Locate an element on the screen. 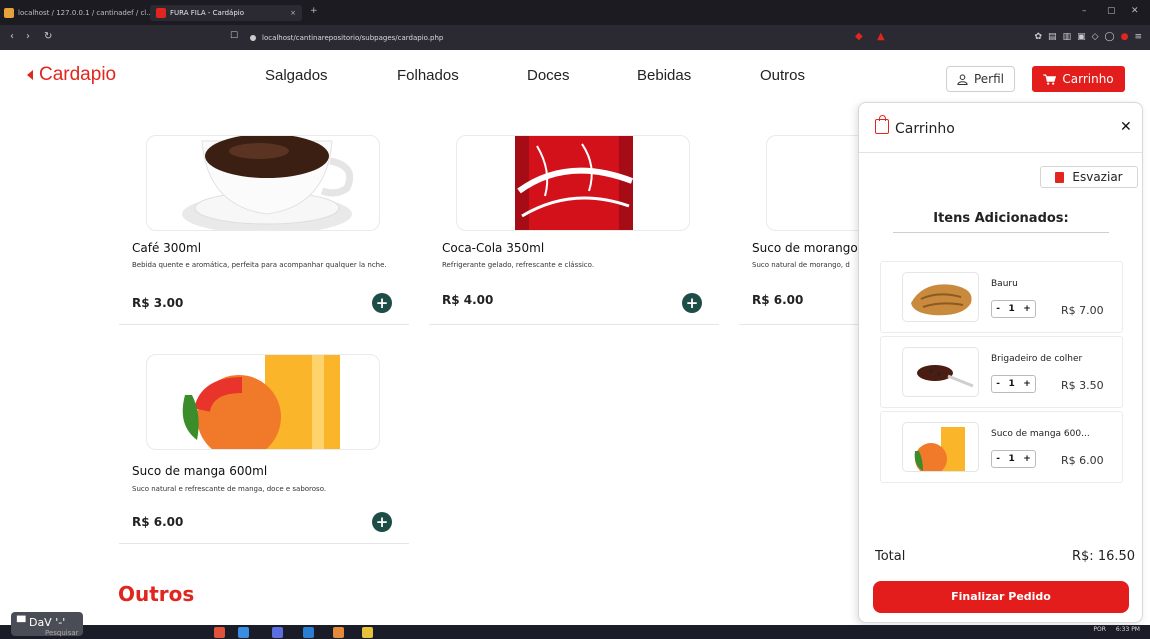 The image size is (1150, 639). back-icon: ‹ is located at coordinates (12, 36).